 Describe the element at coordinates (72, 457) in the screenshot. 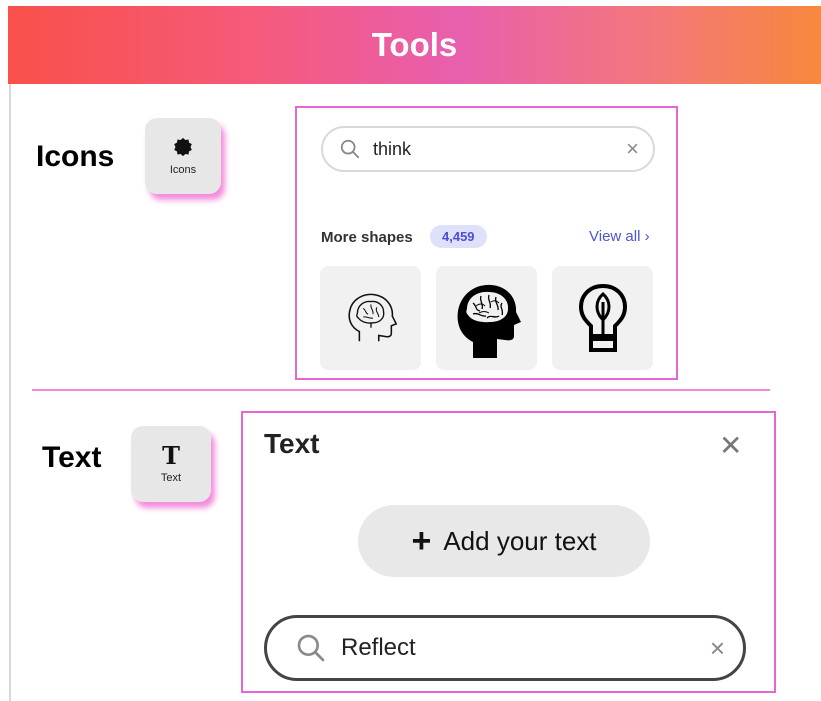

I see `text-section-label: Text` at that location.